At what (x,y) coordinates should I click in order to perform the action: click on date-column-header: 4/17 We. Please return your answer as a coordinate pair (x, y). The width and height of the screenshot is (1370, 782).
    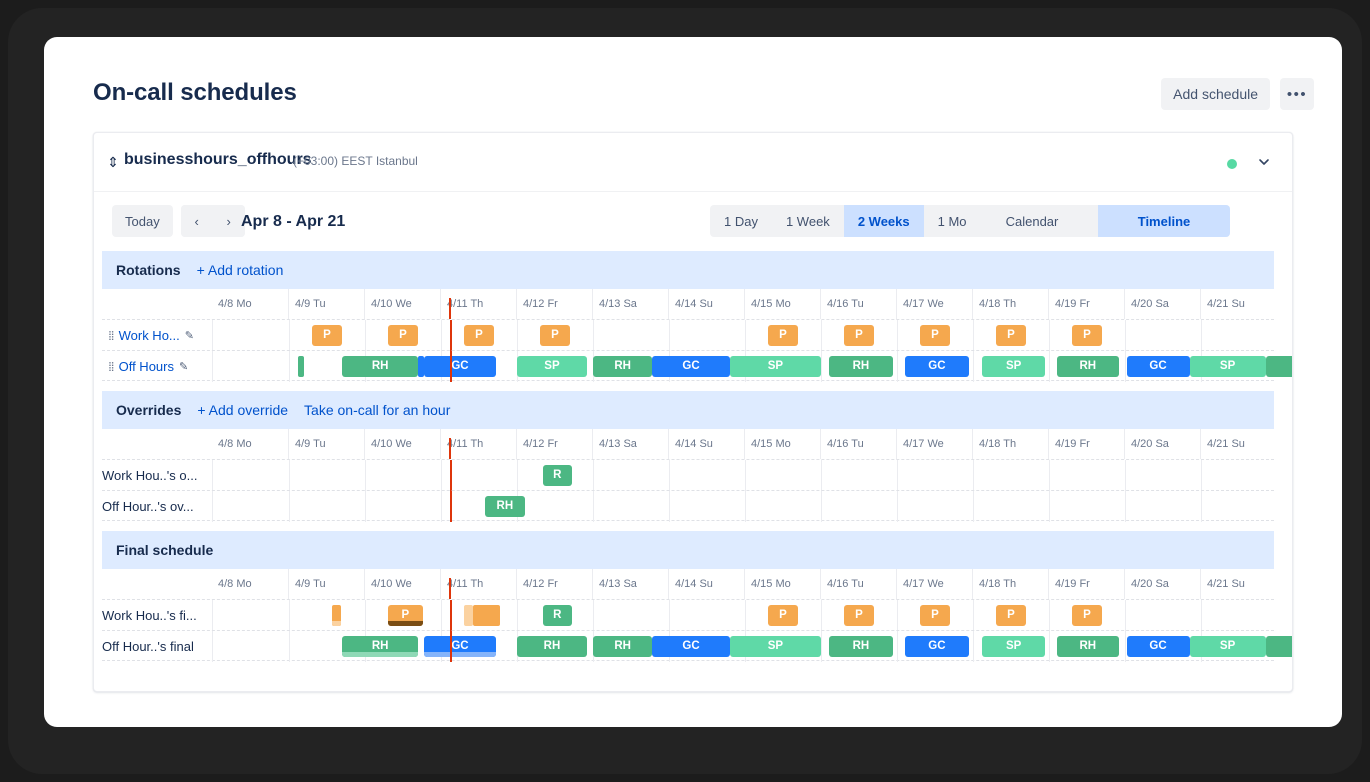
    Looking at the image, I should click on (934, 444).